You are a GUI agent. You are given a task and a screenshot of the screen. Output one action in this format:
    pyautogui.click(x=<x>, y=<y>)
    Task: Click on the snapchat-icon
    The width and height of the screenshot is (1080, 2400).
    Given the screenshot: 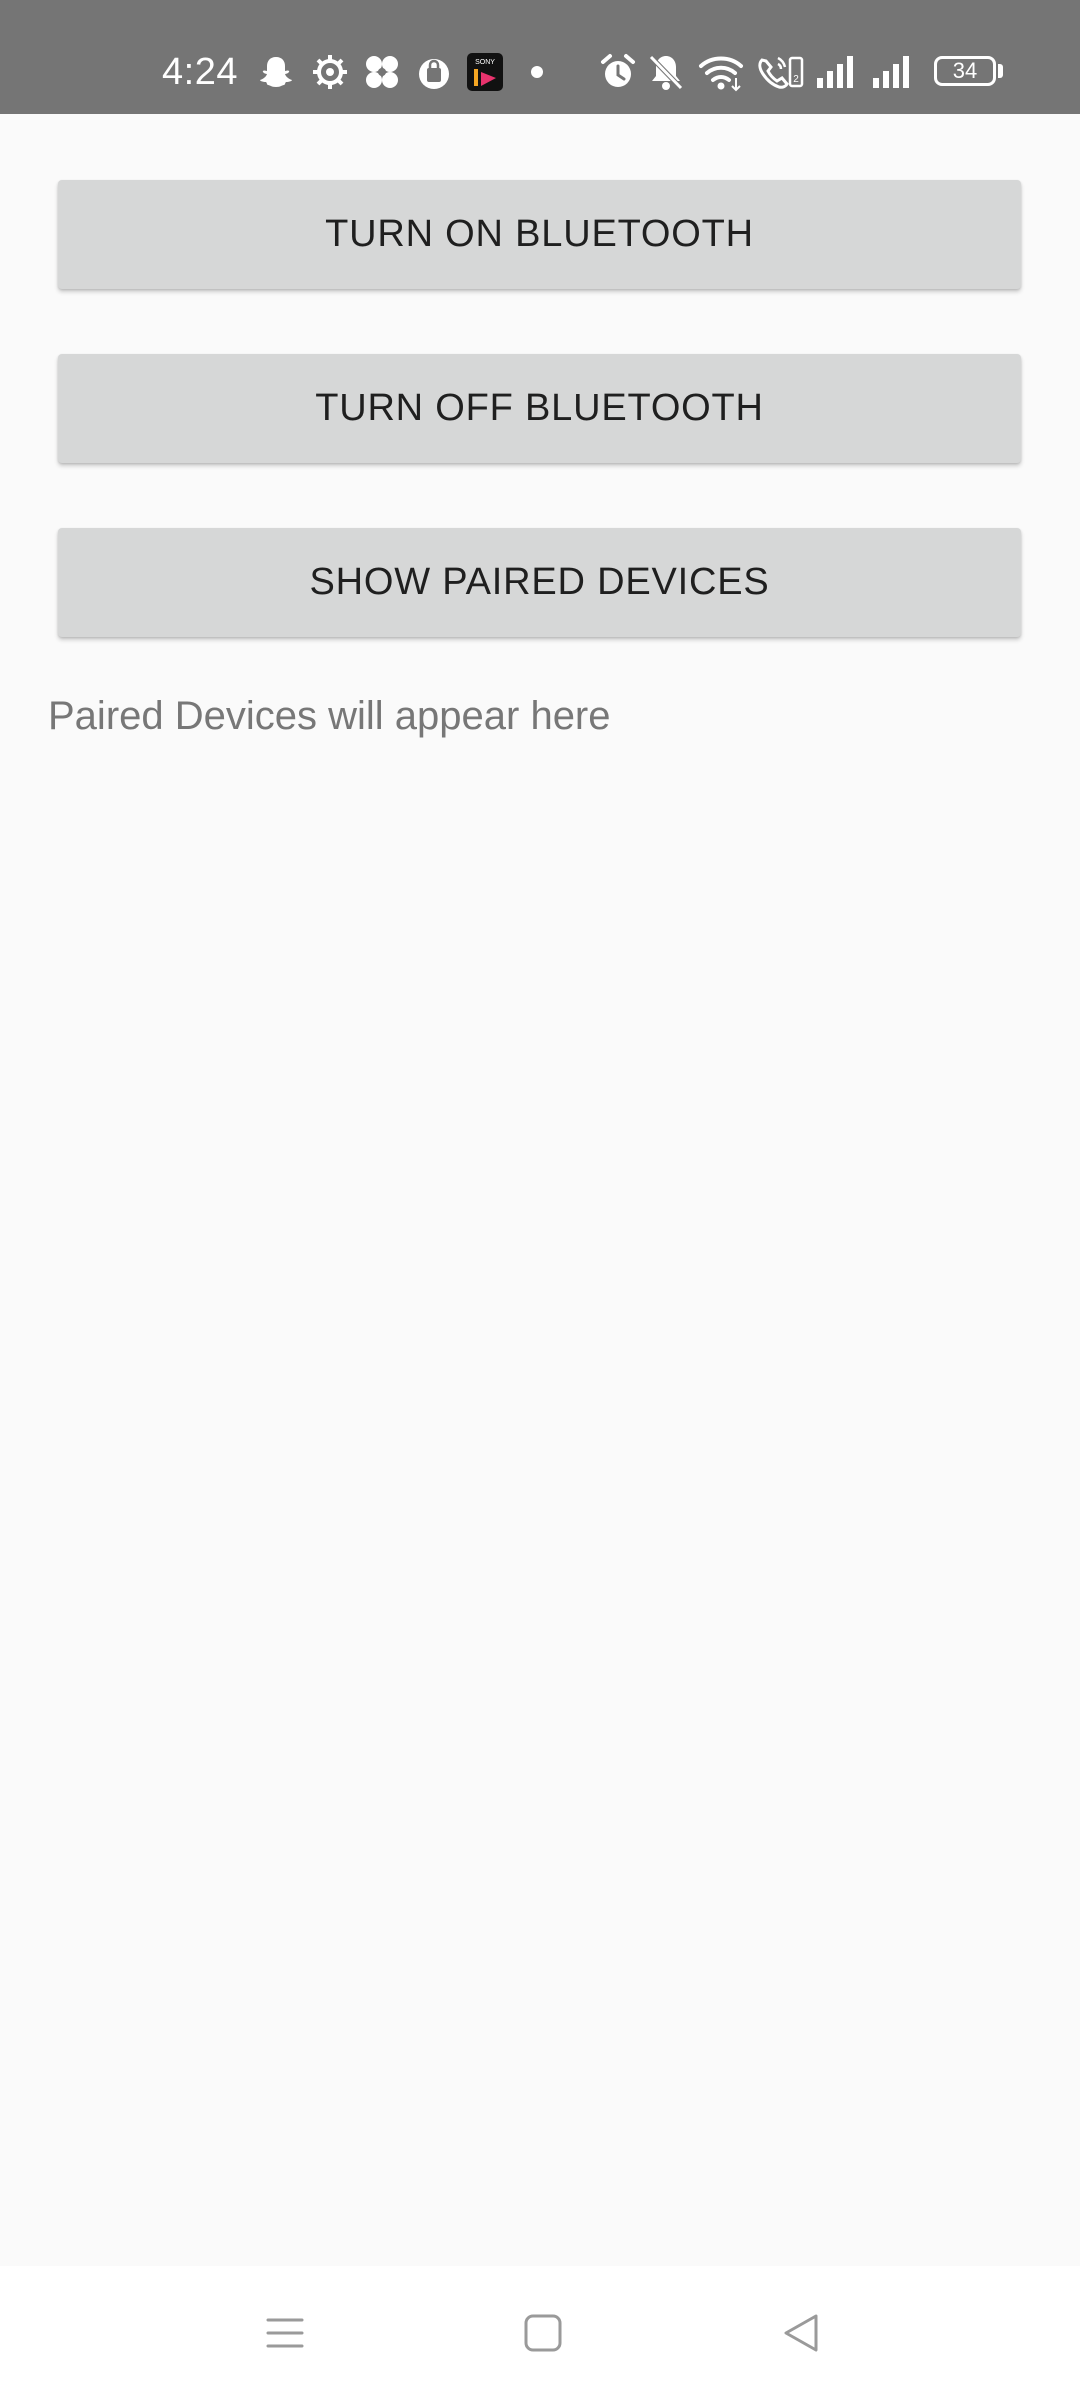 What is the action you would take?
    pyautogui.click(x=276, y=72)
    